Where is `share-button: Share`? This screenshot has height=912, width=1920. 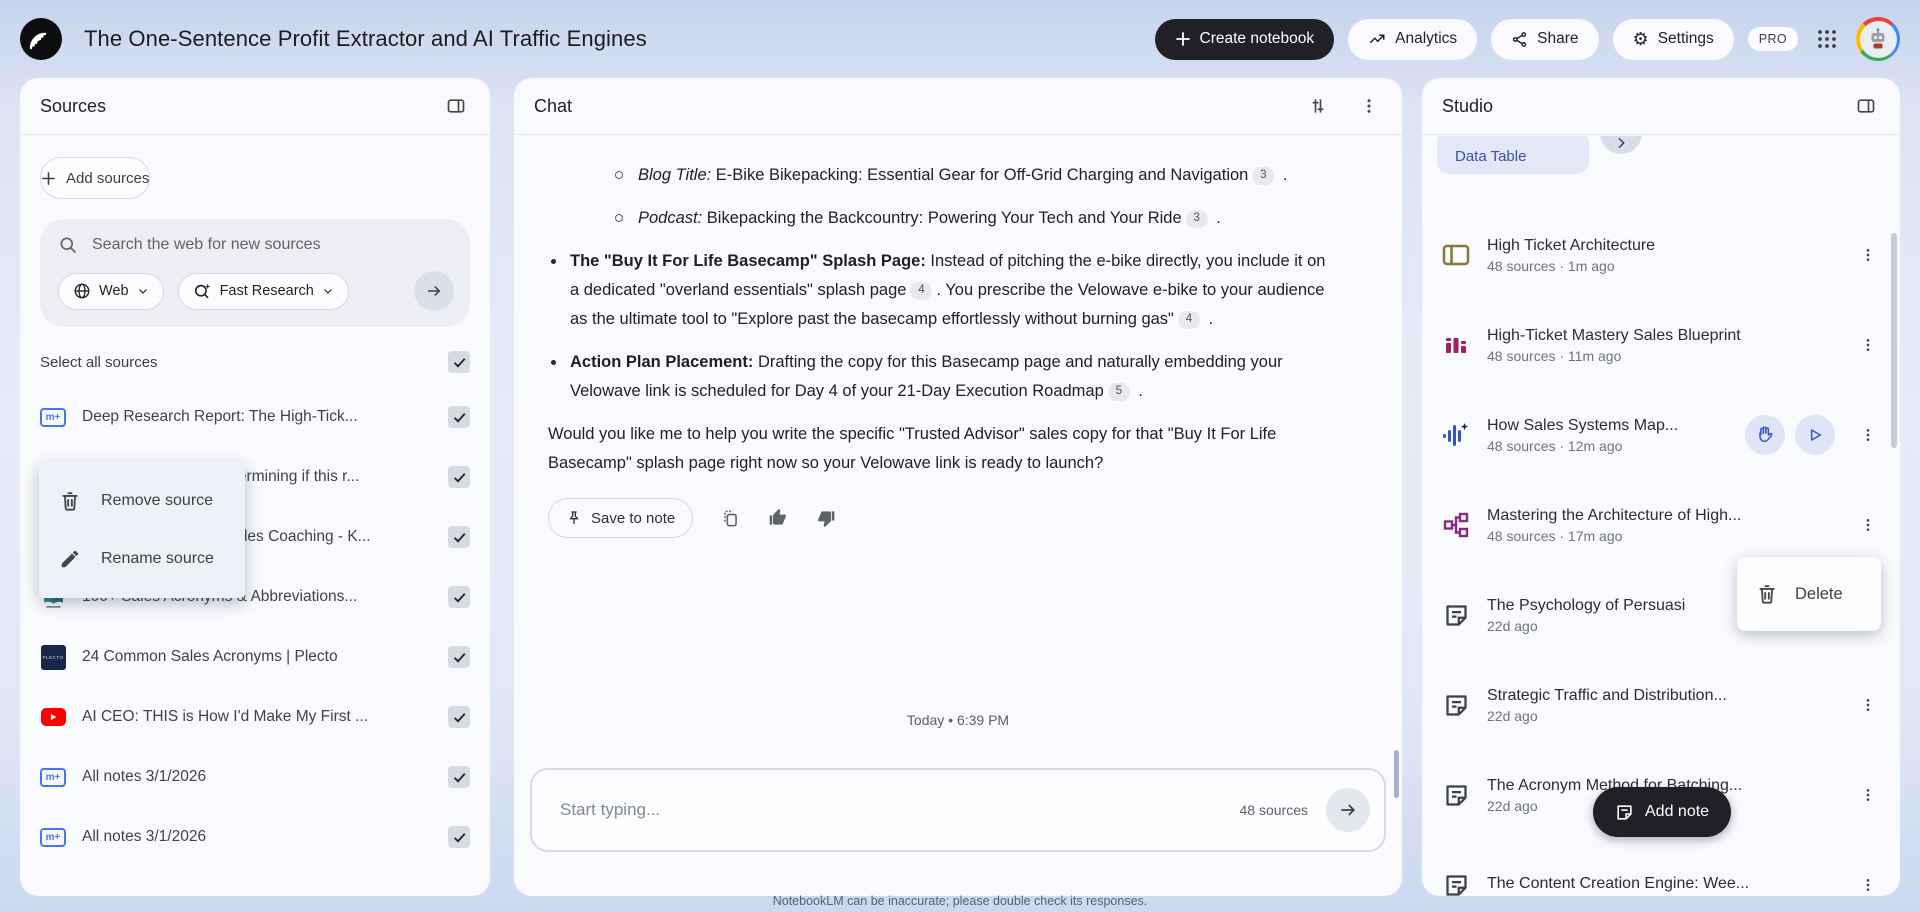
share-button: Share is located at coordinates (1545, 39).